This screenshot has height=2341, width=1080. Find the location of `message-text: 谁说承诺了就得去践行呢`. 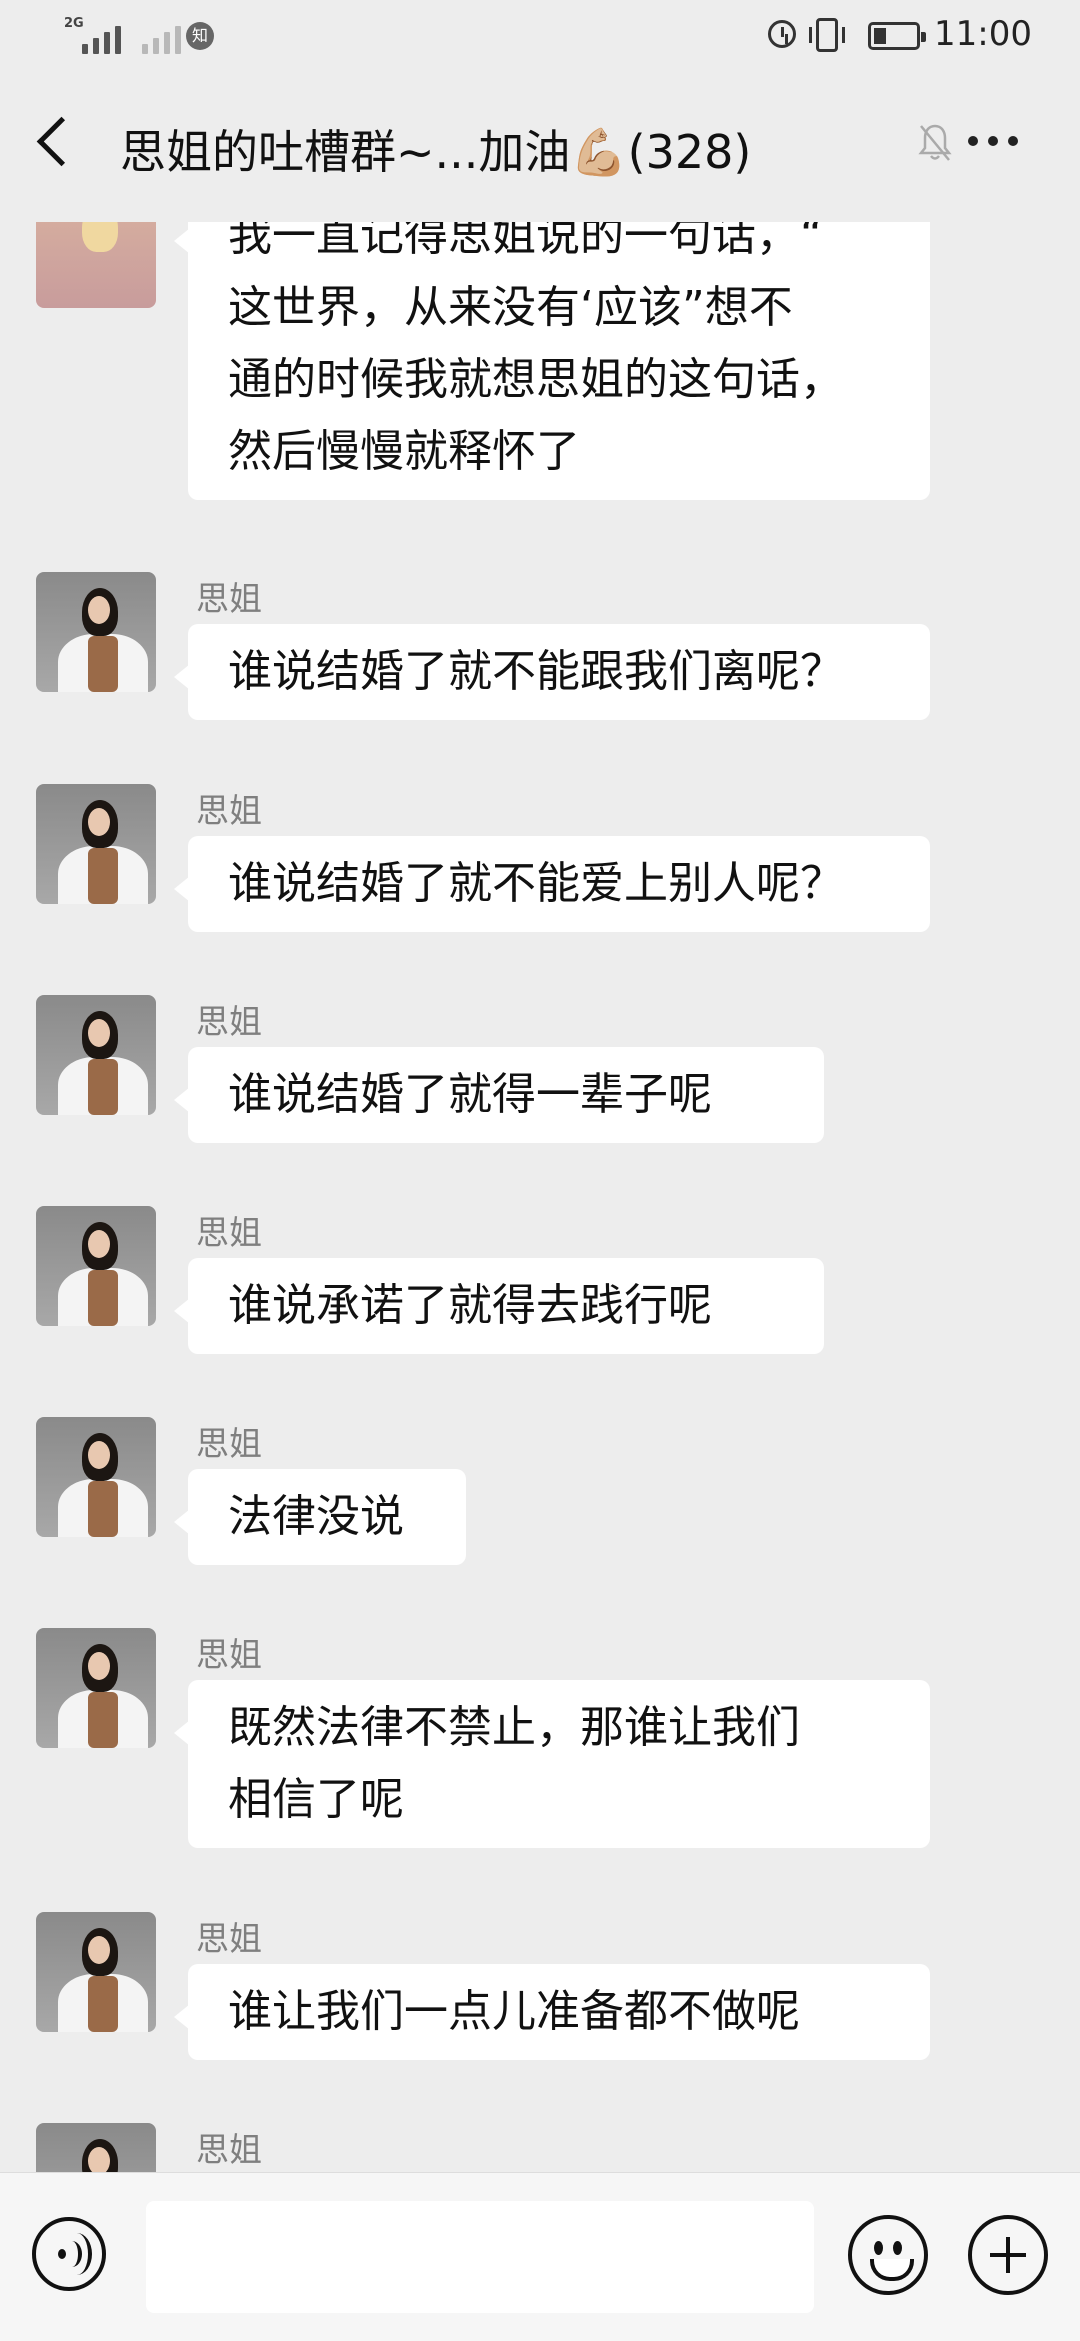

message-text: 谁说承诺了就得去践行呢 is located at coordinates (470, 1305).